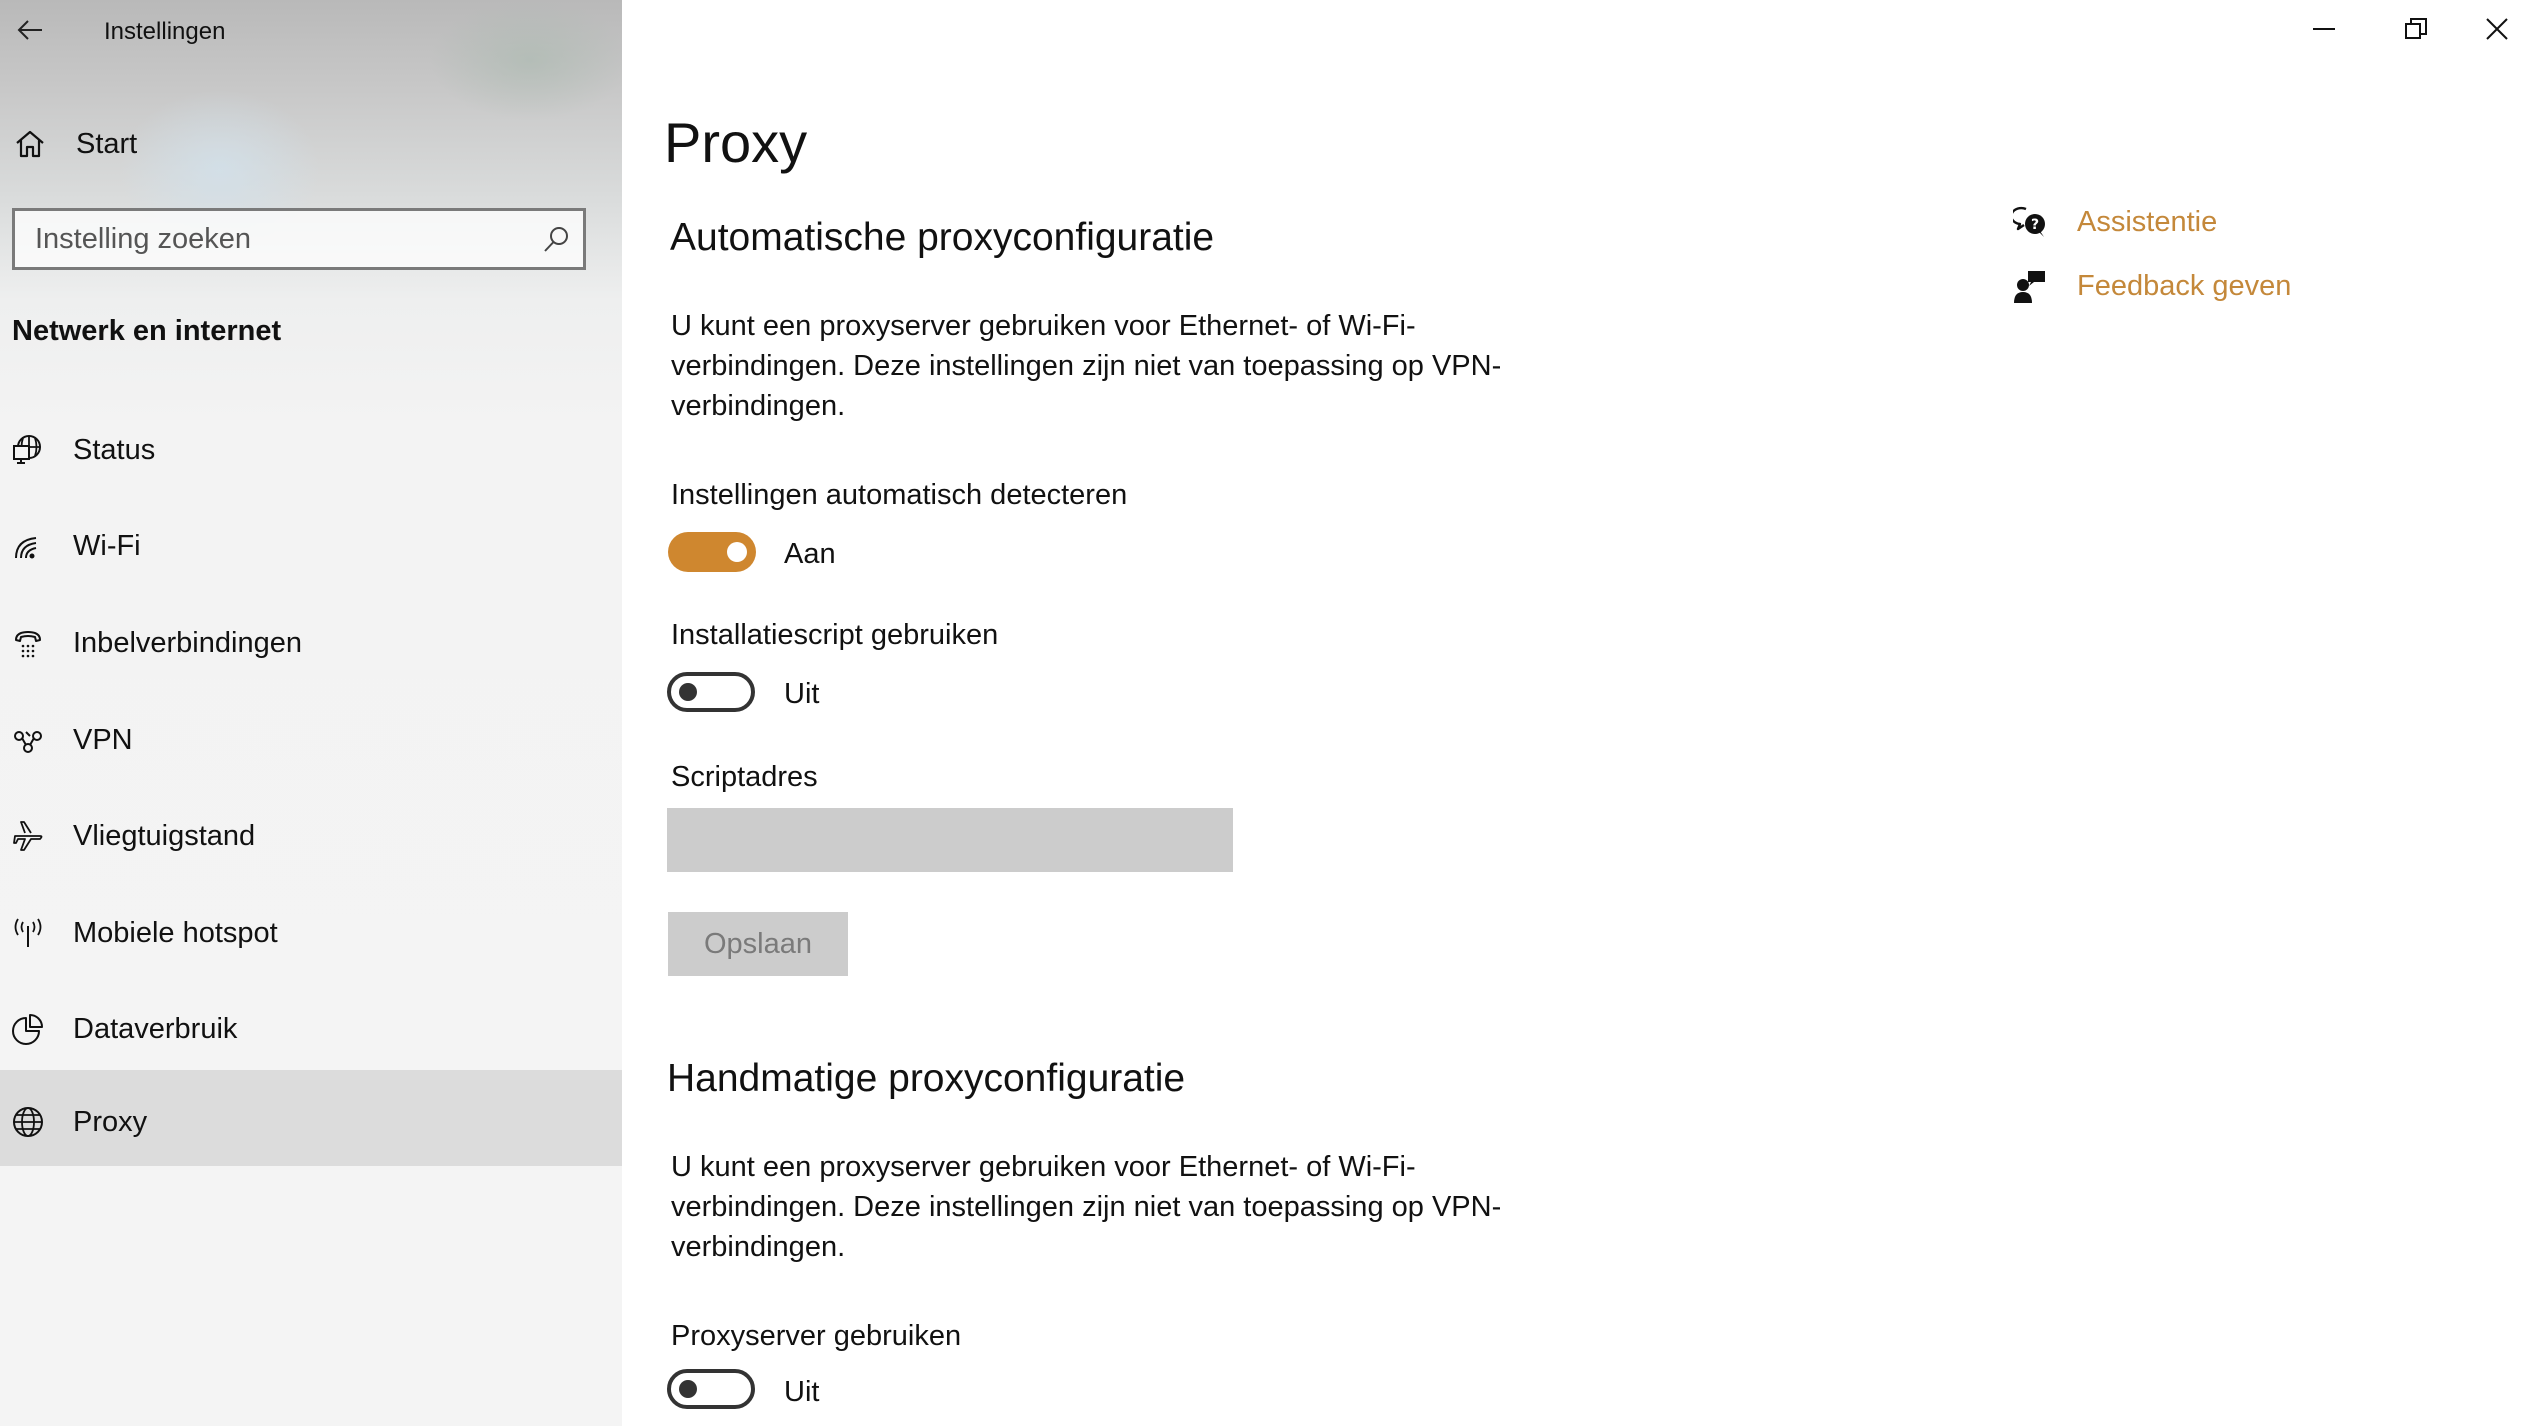  Describe the element at coordinates (27, 1029) in the screenshot. I see `data-usage-icon` at that location.